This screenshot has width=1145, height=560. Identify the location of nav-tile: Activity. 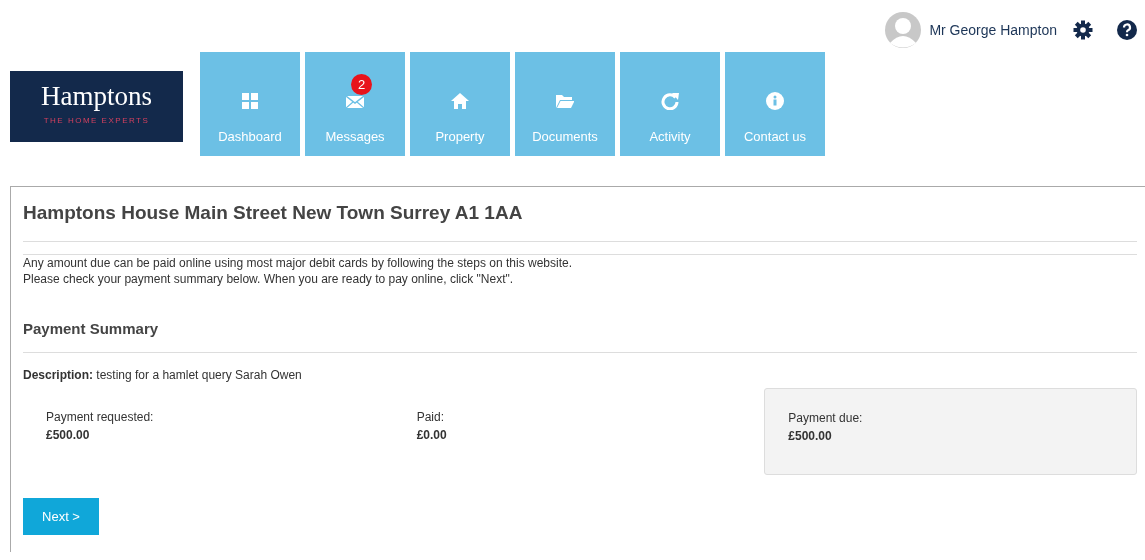
(670, 104).